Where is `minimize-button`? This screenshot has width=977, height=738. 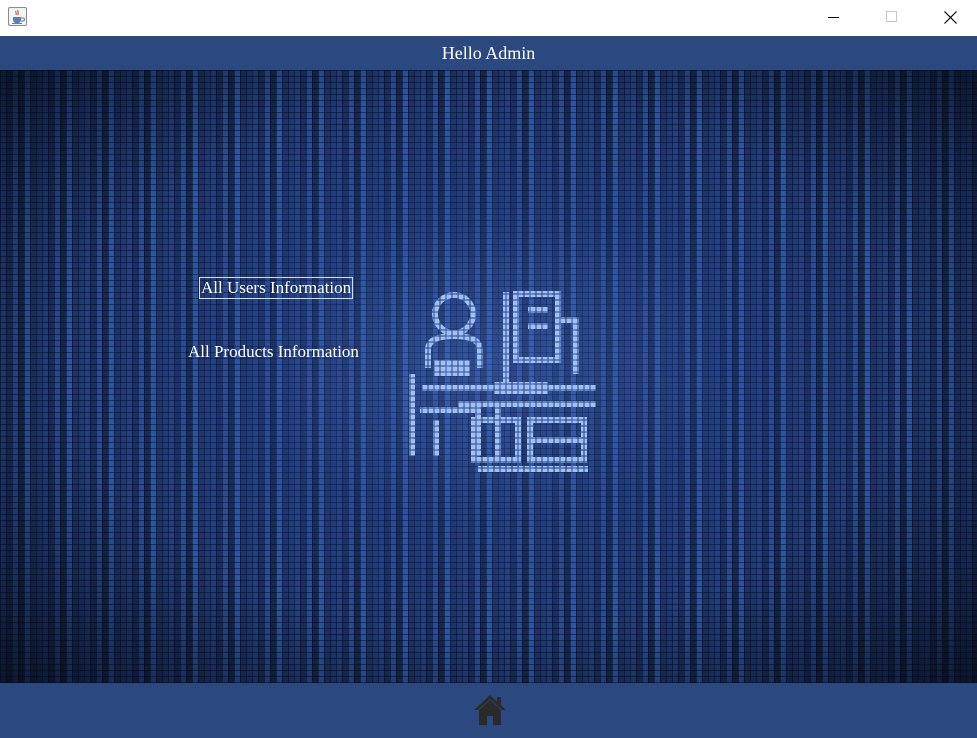
minimize-button is located at coordinates (834, 17).